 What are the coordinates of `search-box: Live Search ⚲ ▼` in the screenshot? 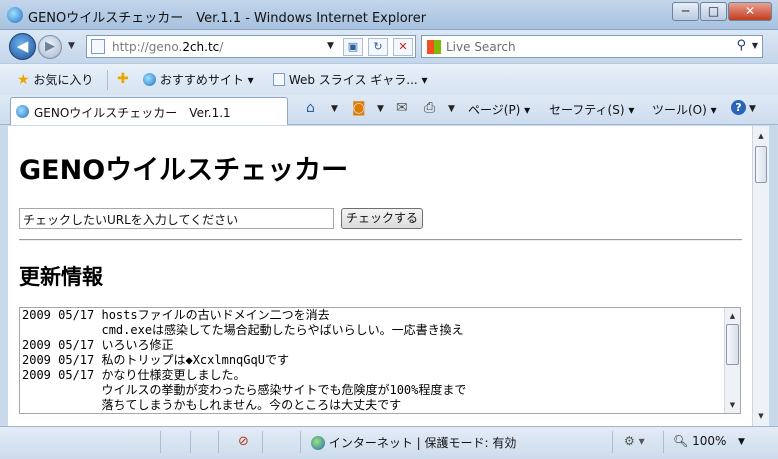 It's located at (592, 46).